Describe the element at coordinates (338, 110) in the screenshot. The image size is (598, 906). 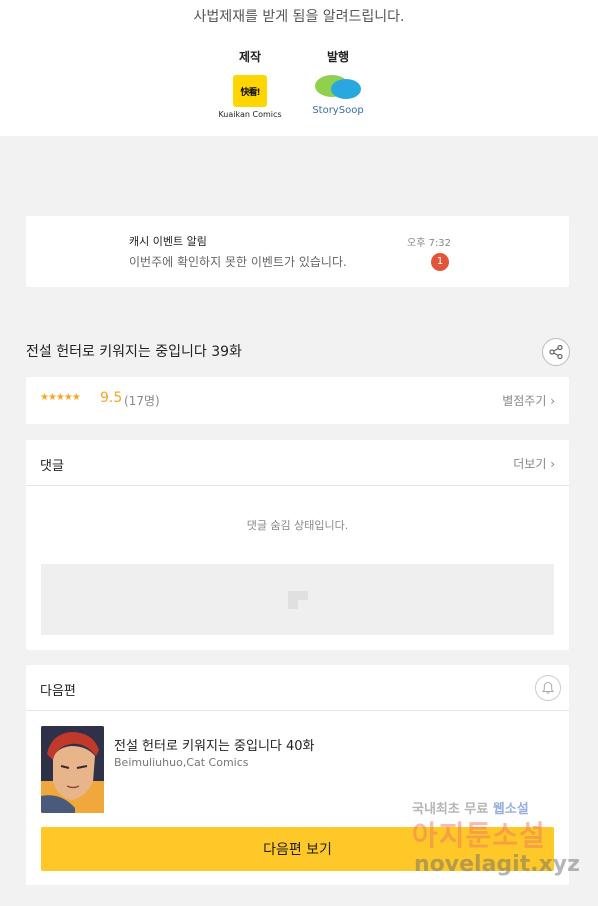
I see `storysoop-caption: StorySoop` at that location.